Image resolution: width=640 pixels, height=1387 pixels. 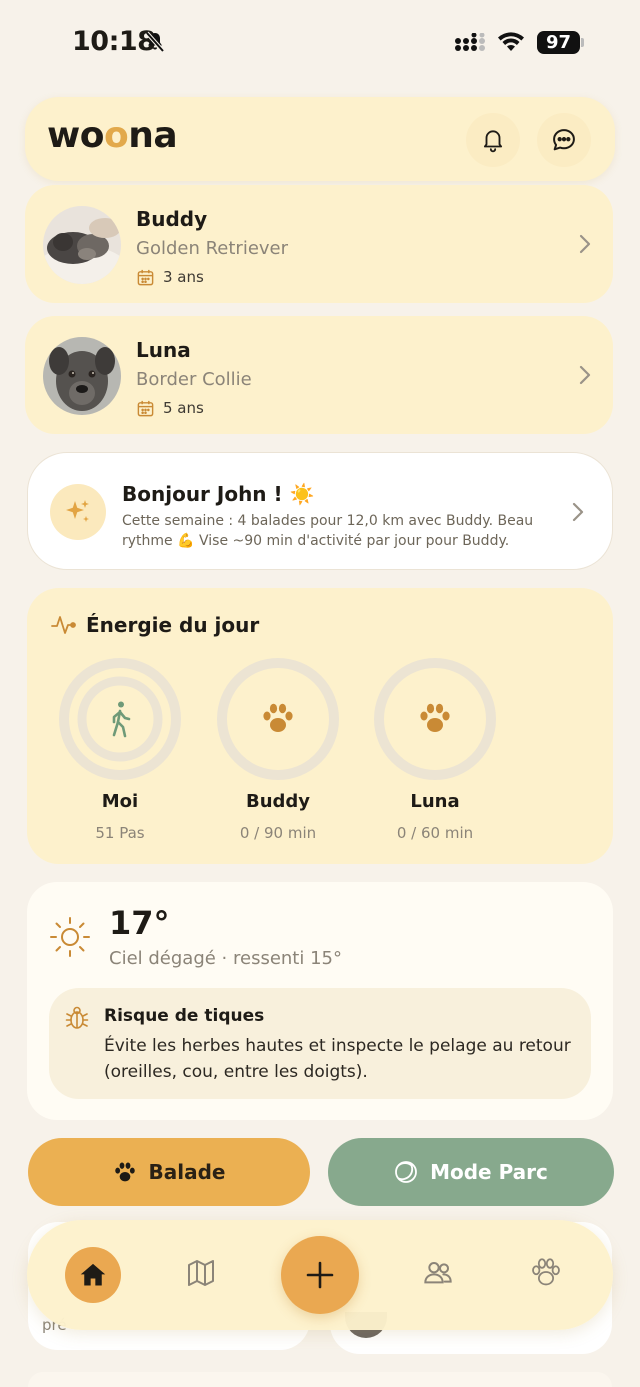 I want to click on park-mode-button: Mode Parc, so click(x=471, y=1172).